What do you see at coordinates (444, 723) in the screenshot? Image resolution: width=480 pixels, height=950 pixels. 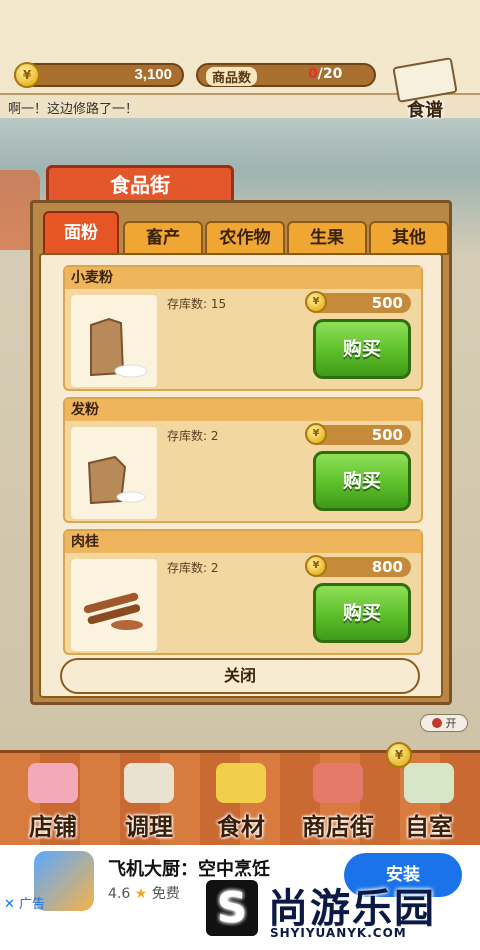 I see `toggle-switch: 开` at bounding box center [444, 723].